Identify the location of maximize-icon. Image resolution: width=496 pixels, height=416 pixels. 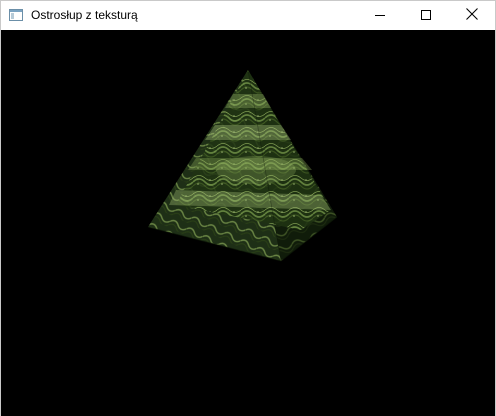
(426, 16).